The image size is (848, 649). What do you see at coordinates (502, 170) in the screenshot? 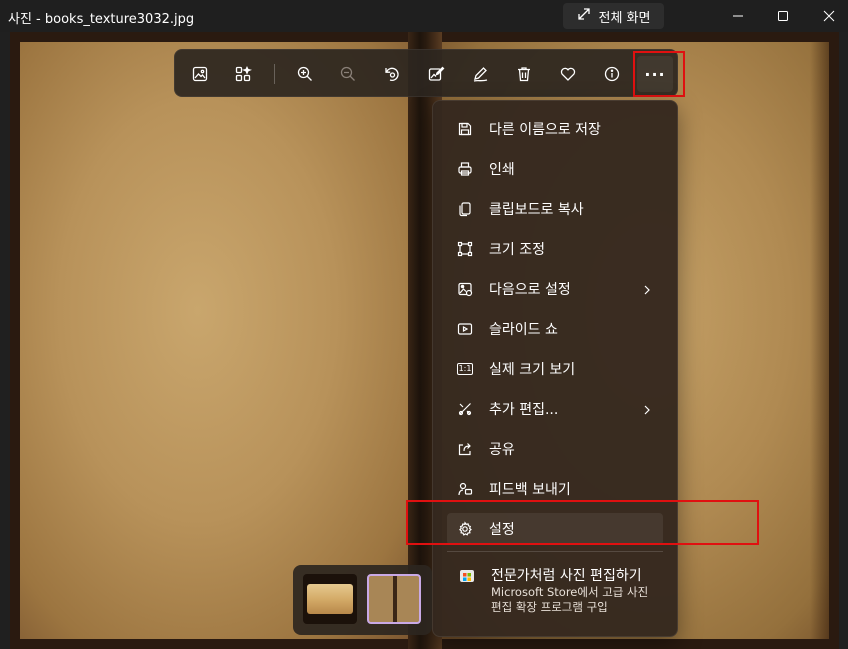
I see `menu-item-label: 인쇄` at bounding box center [502, 170].